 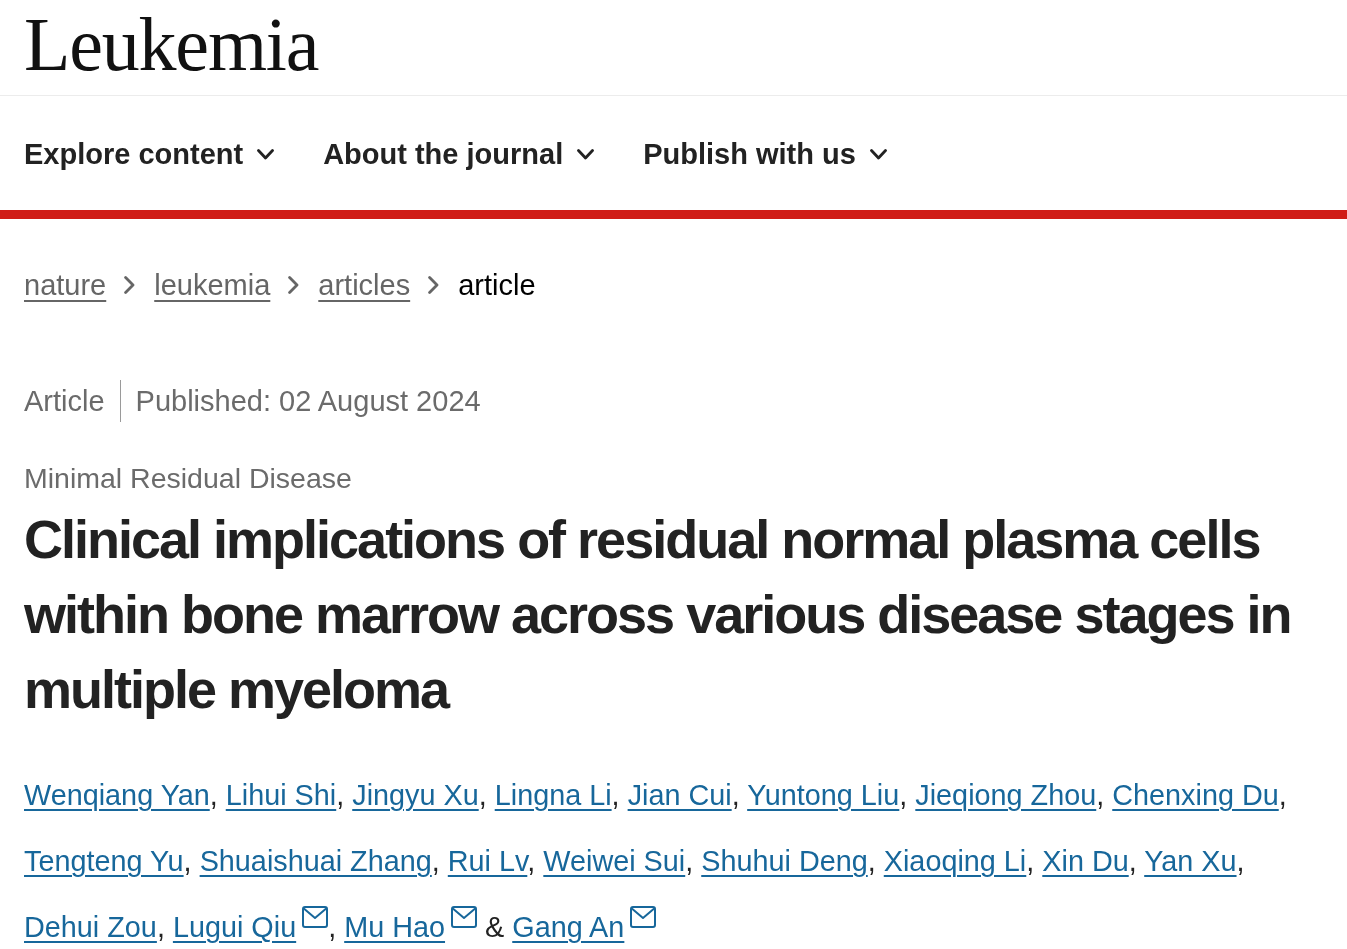 I want to click on author-link: Xin Du, so click(x=1085, y=861).